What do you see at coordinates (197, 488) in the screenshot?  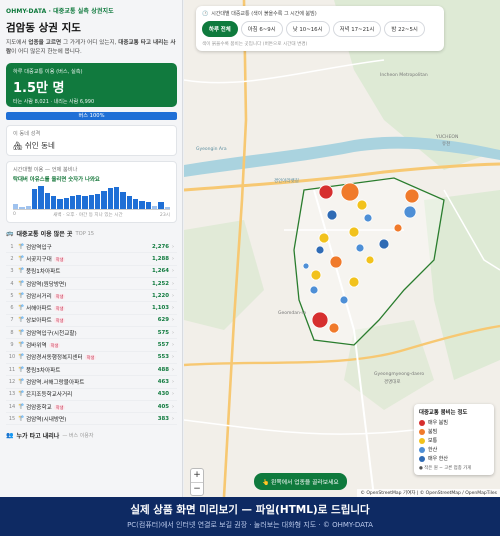 I see `zoom-out-button: −` at bounding box center [197, 488].